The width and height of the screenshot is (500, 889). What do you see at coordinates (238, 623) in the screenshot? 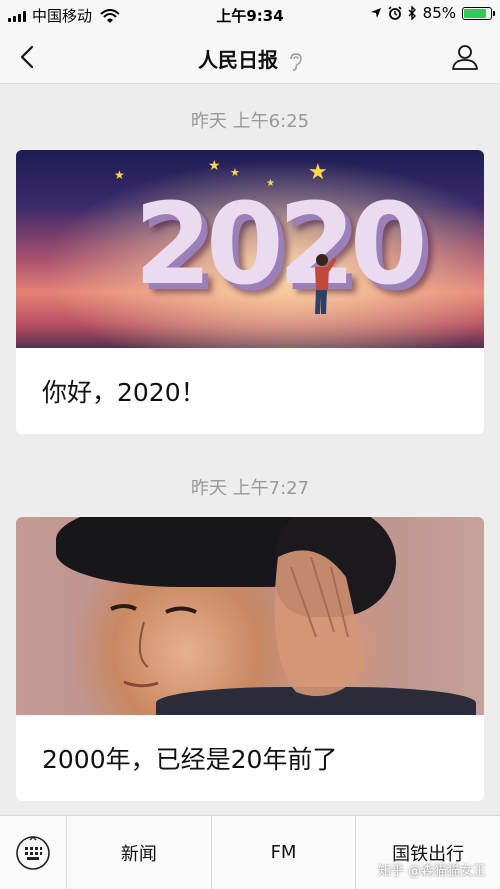
I see `portrait-features` at bounding box center [238, 623].